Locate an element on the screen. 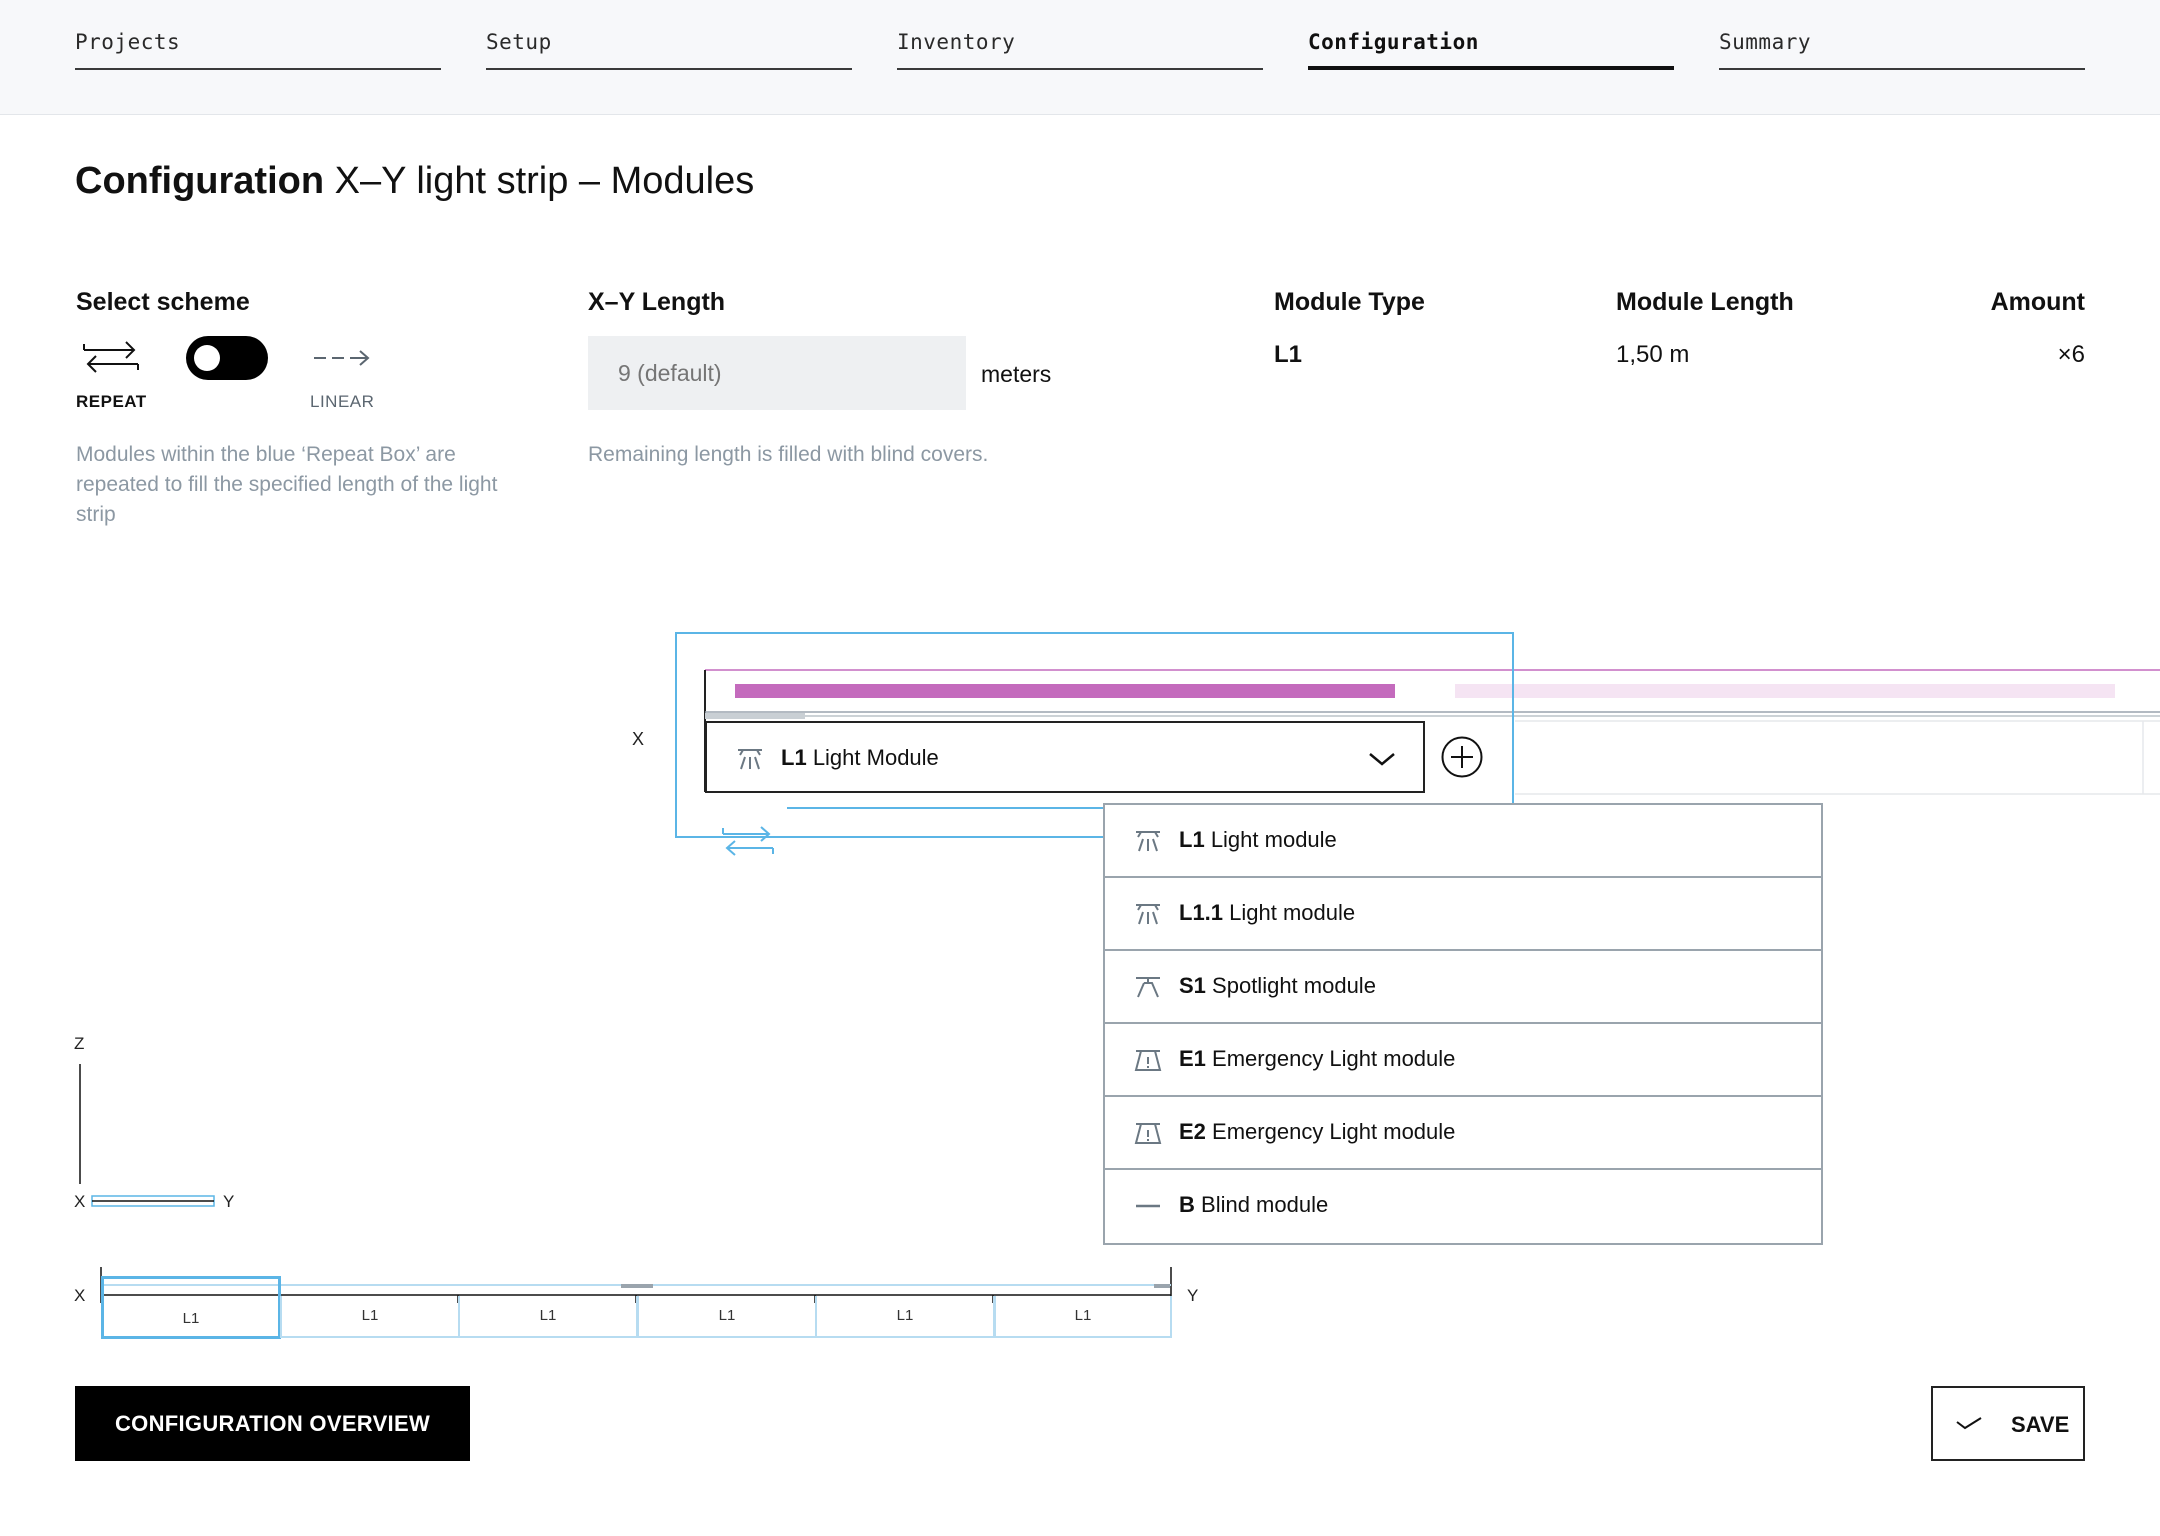  axis-z-label: Z is located at coordinates (79, 1043).